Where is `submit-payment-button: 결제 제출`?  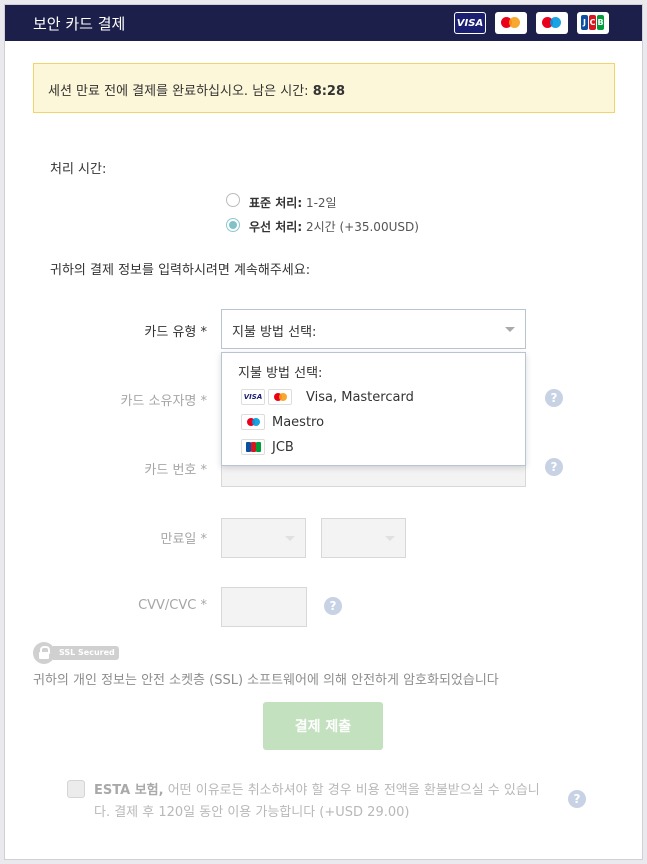 submit-payment-button: 결제 제출 is located at coordinates (323, 726).